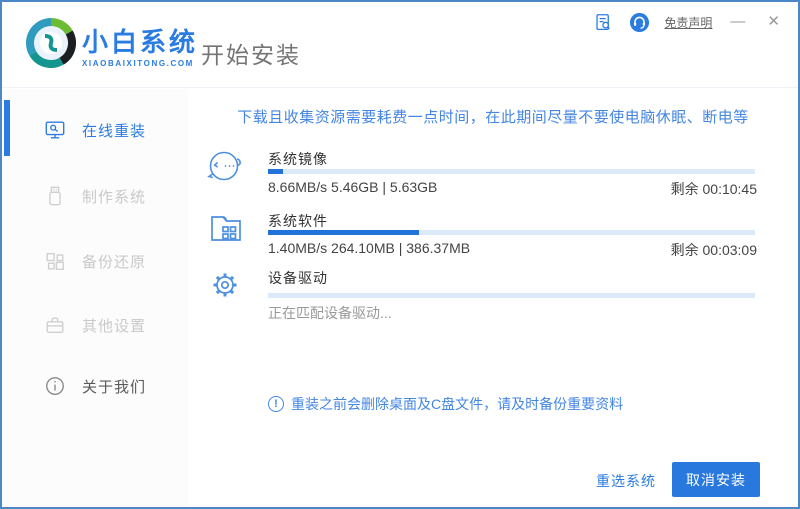 The image size is (800, 509). What do you see at coordinates (114, 262) in the screenshot?
I see `sidebar-item-label: 备份还原` at bounding box center [114, 262].